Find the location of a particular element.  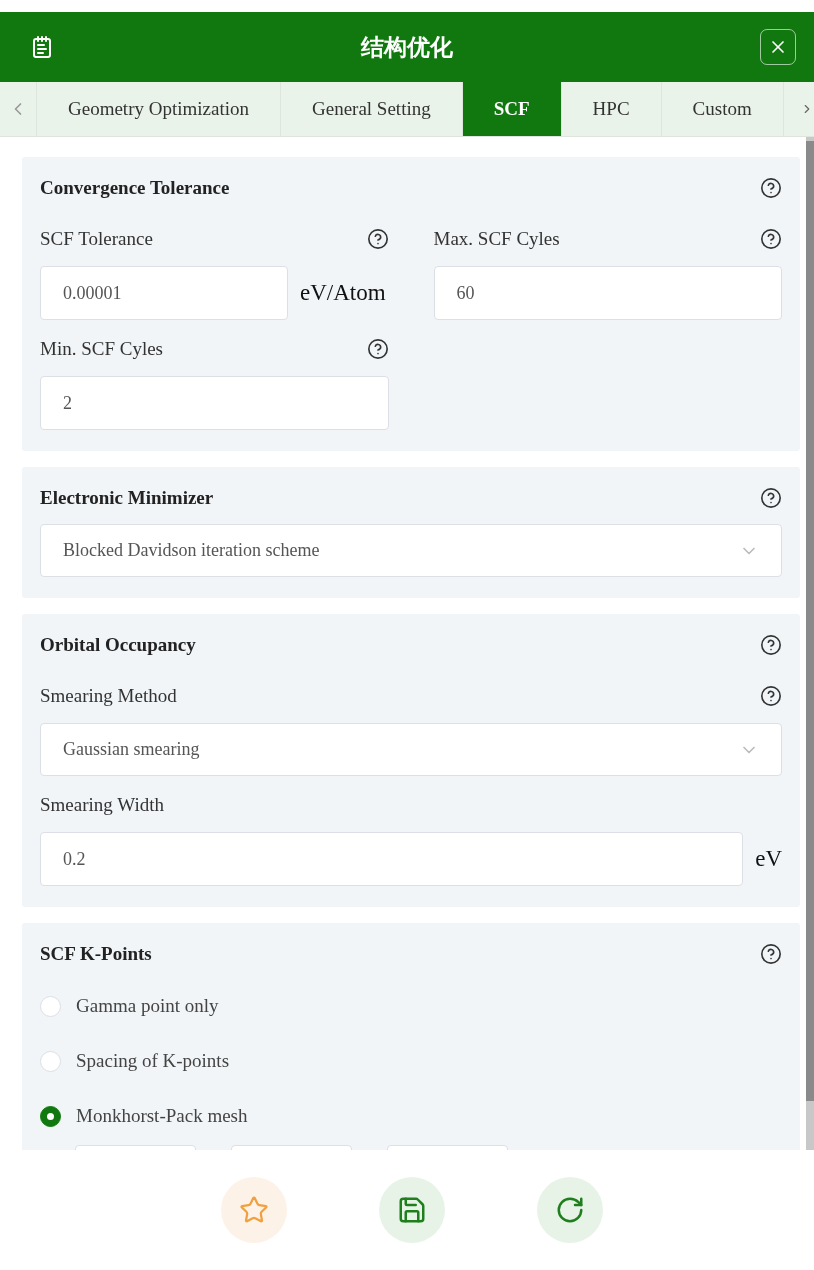

radio-label: Gamma point only is located at coordinates (147, 1006).